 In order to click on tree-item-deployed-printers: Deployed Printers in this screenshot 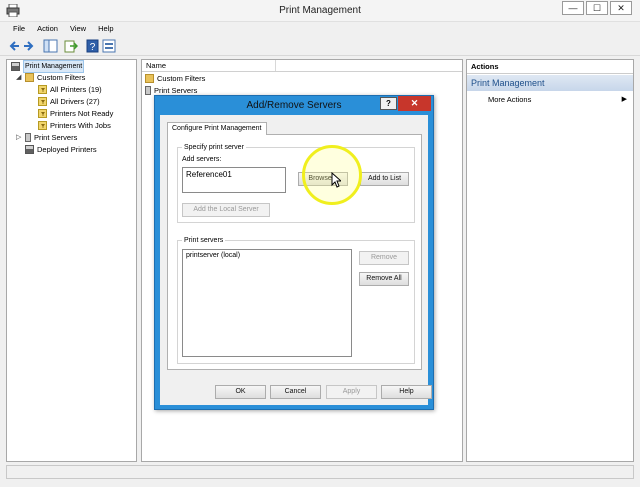, I will do `click(61, 149)`.